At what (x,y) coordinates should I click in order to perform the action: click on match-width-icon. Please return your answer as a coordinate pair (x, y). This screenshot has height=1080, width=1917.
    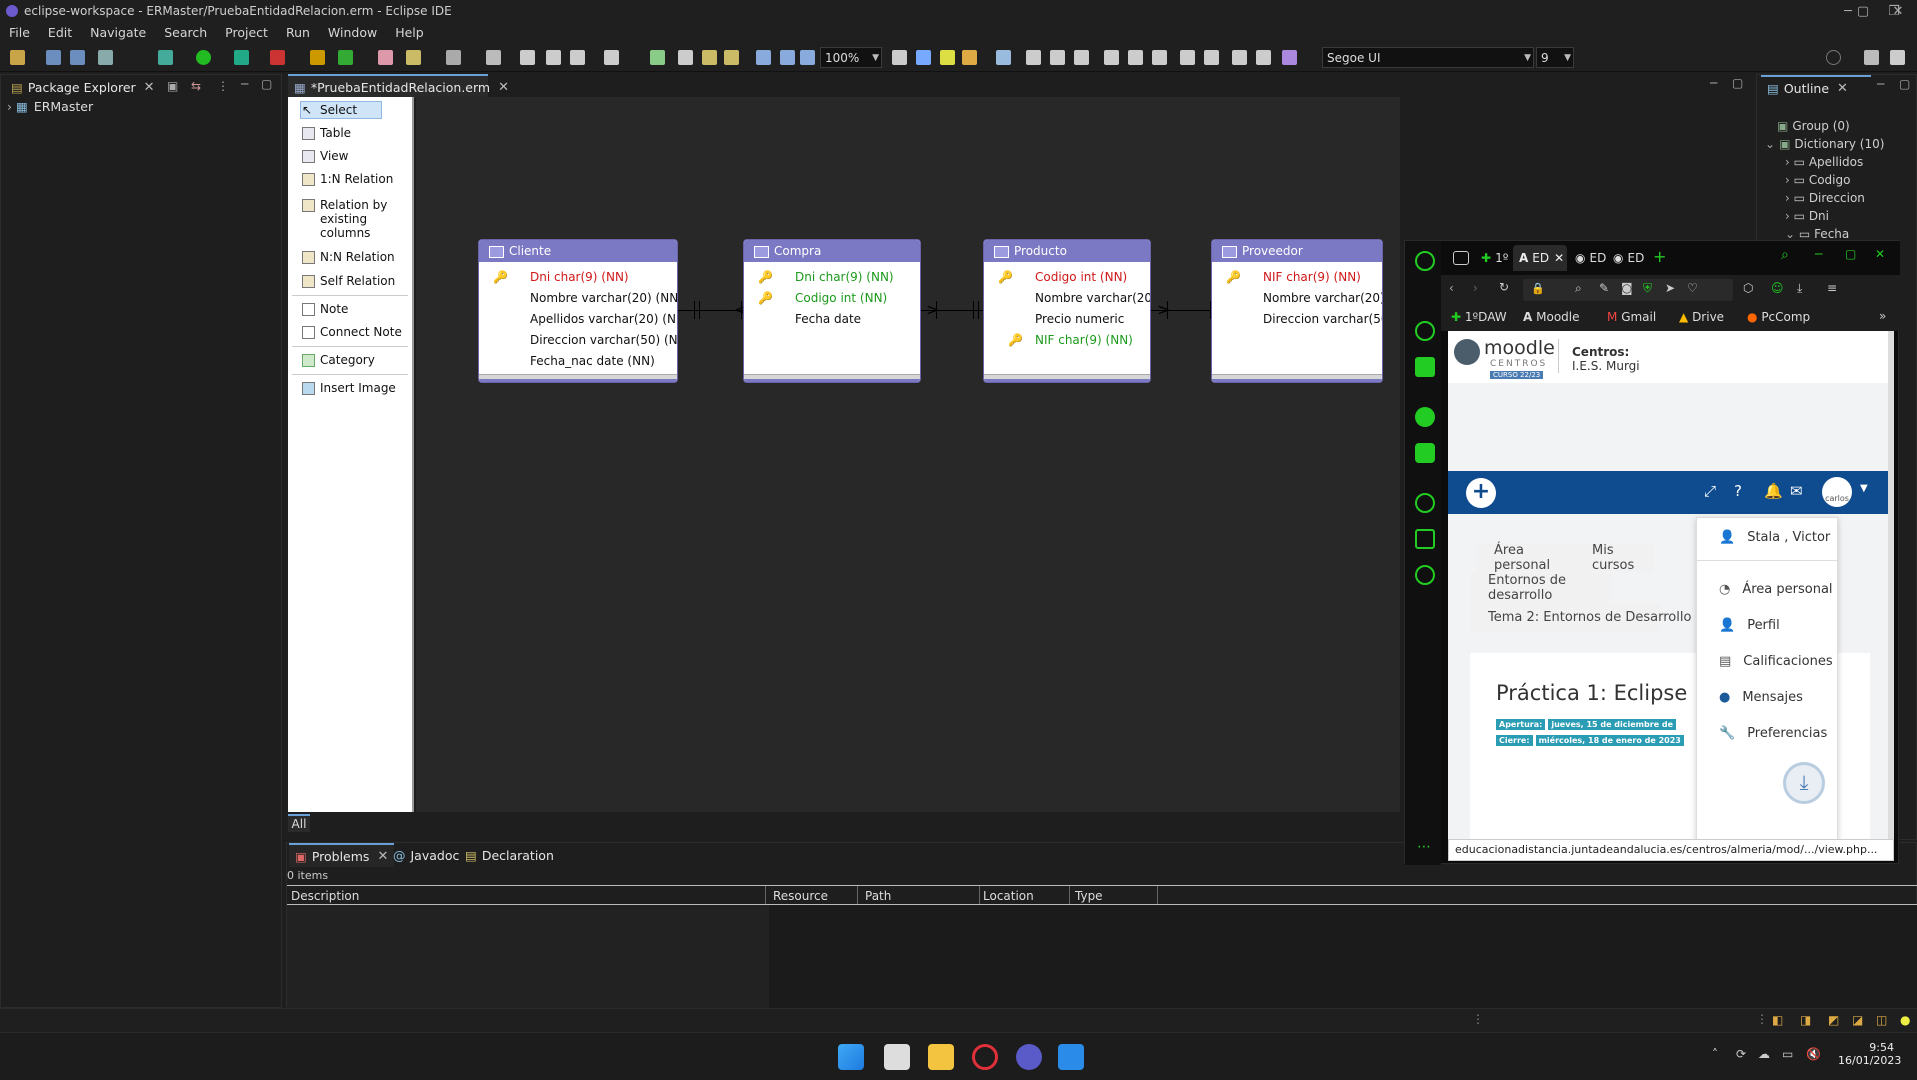
    Looking at the image, I should click on (1187, 57).